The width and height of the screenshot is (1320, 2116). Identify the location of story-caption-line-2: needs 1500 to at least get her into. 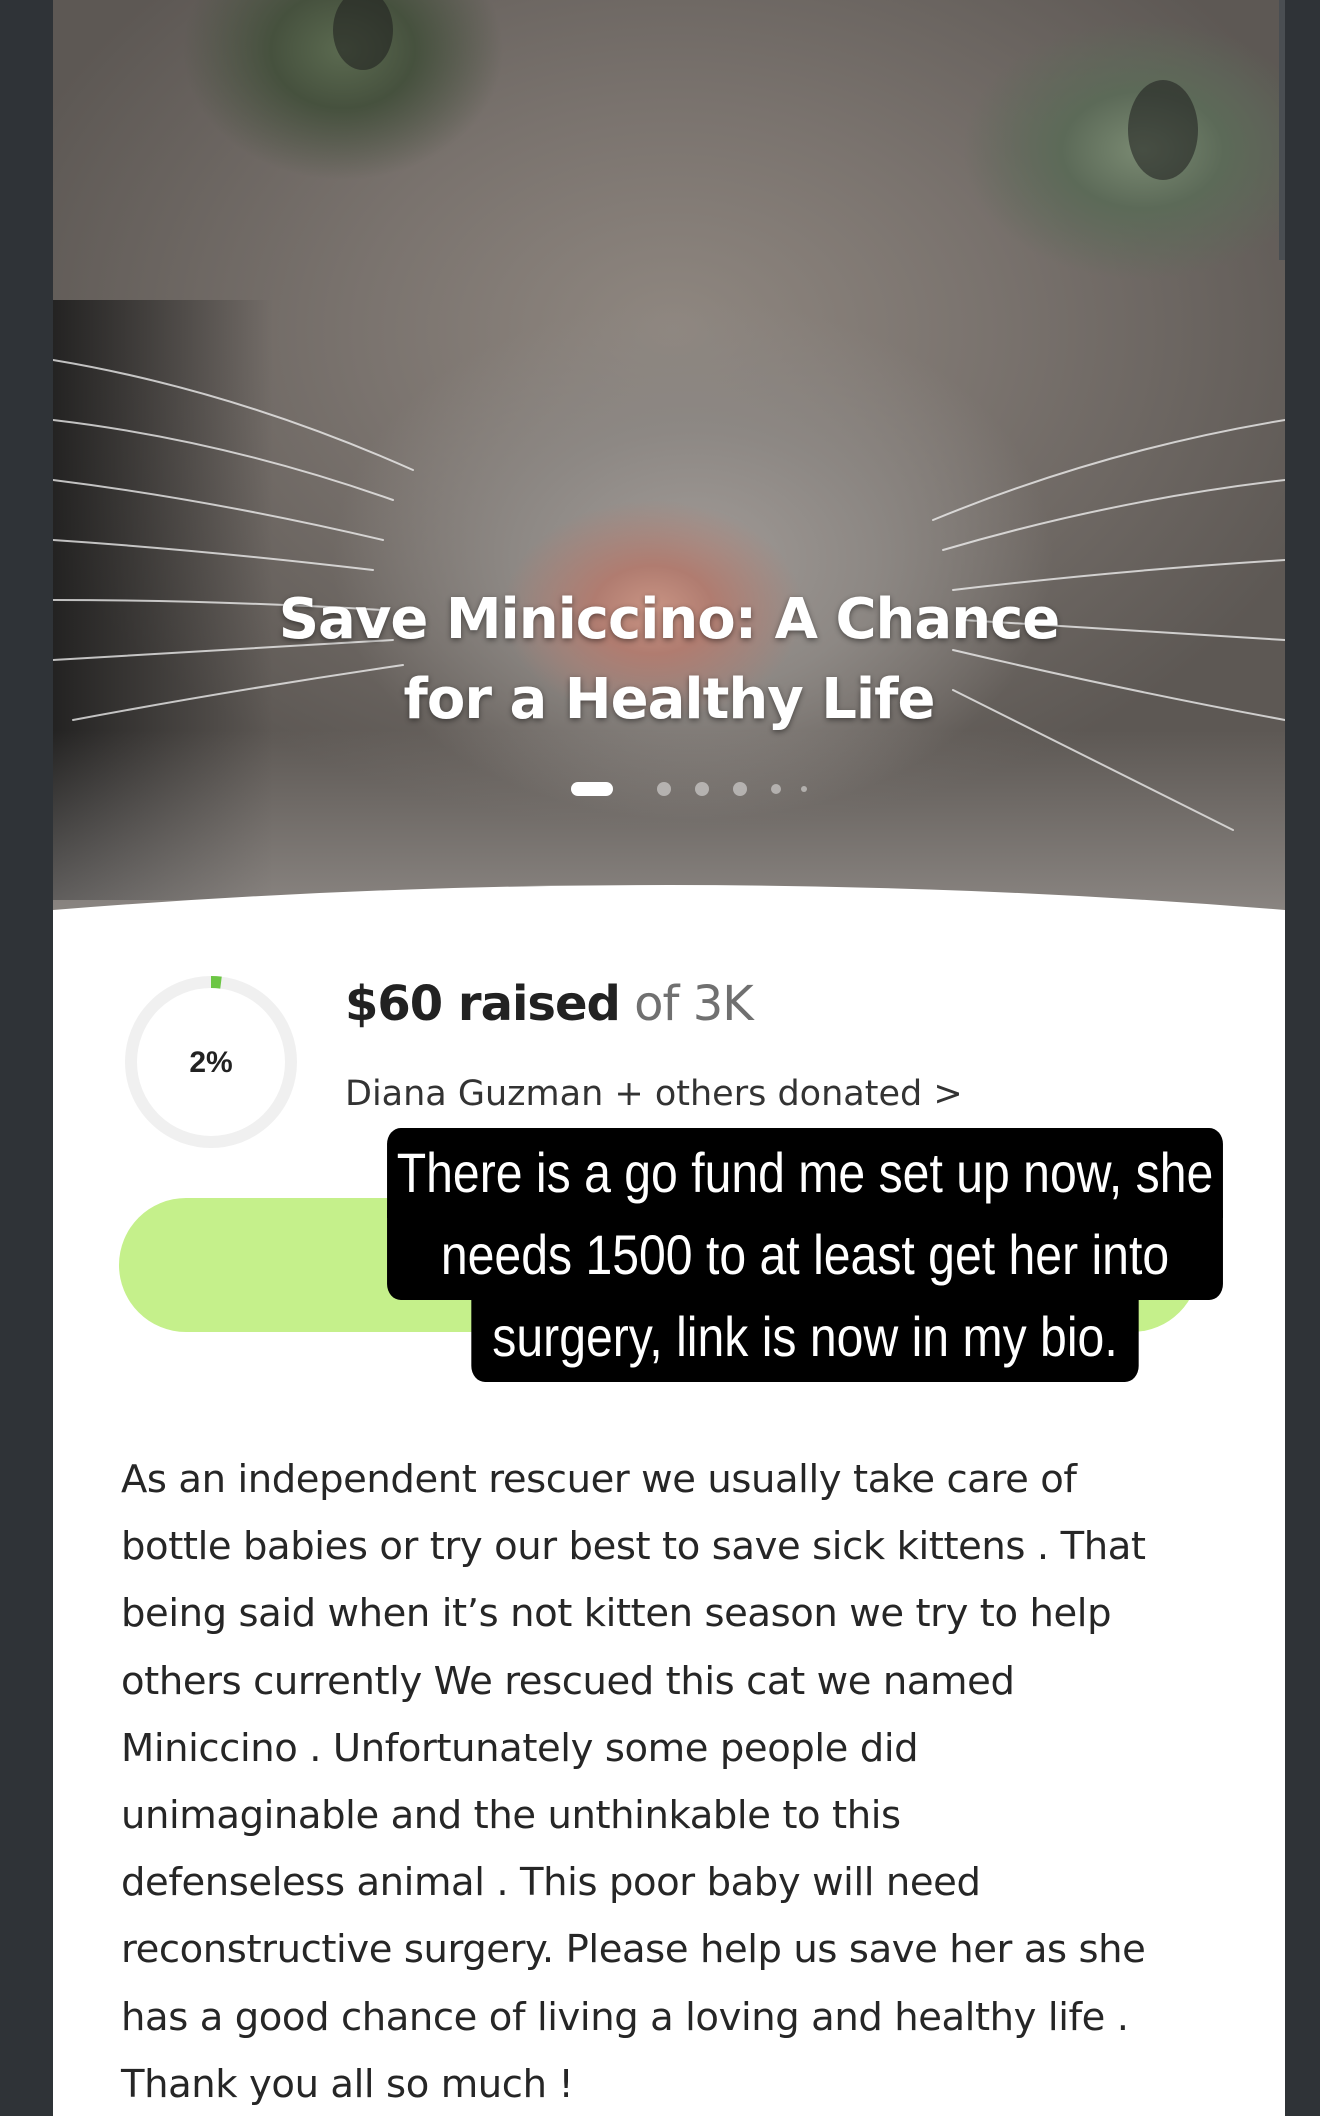
(805, 1255).